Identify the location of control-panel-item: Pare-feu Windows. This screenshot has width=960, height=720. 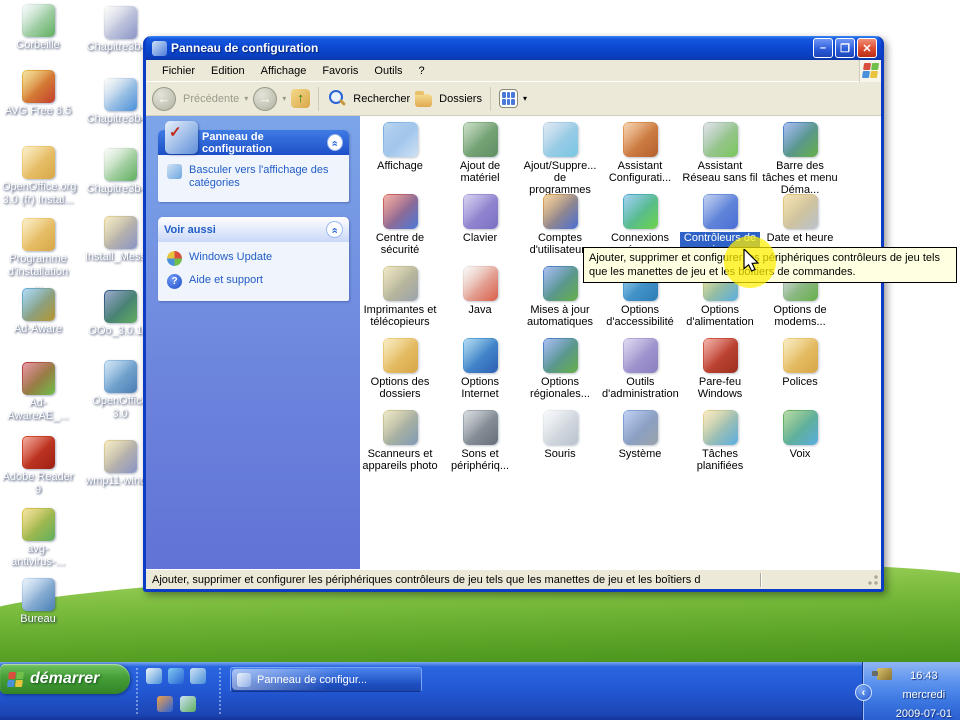
(720, 372).